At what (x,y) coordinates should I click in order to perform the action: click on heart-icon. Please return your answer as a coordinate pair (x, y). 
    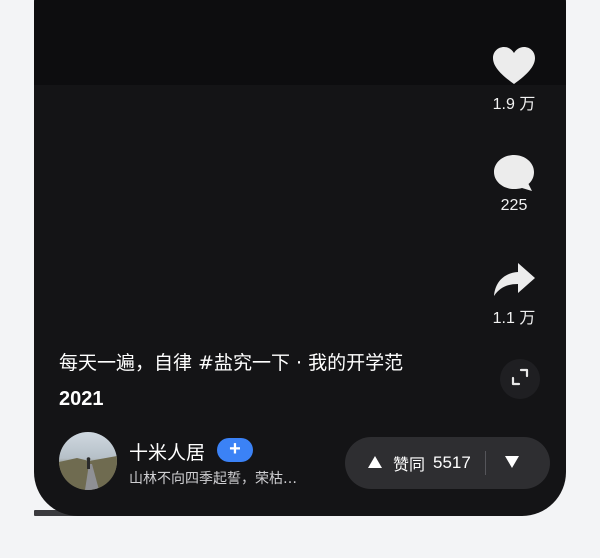
    Looking at the image, I should click on (514, 66).